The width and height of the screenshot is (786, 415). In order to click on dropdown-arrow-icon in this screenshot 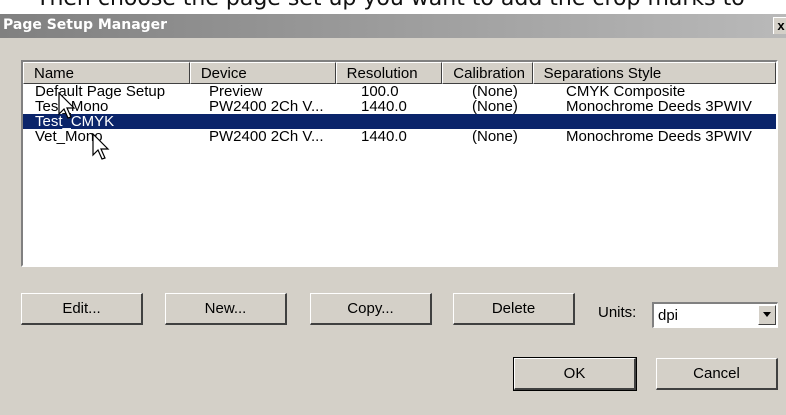, I will do `click(767, 315)`.